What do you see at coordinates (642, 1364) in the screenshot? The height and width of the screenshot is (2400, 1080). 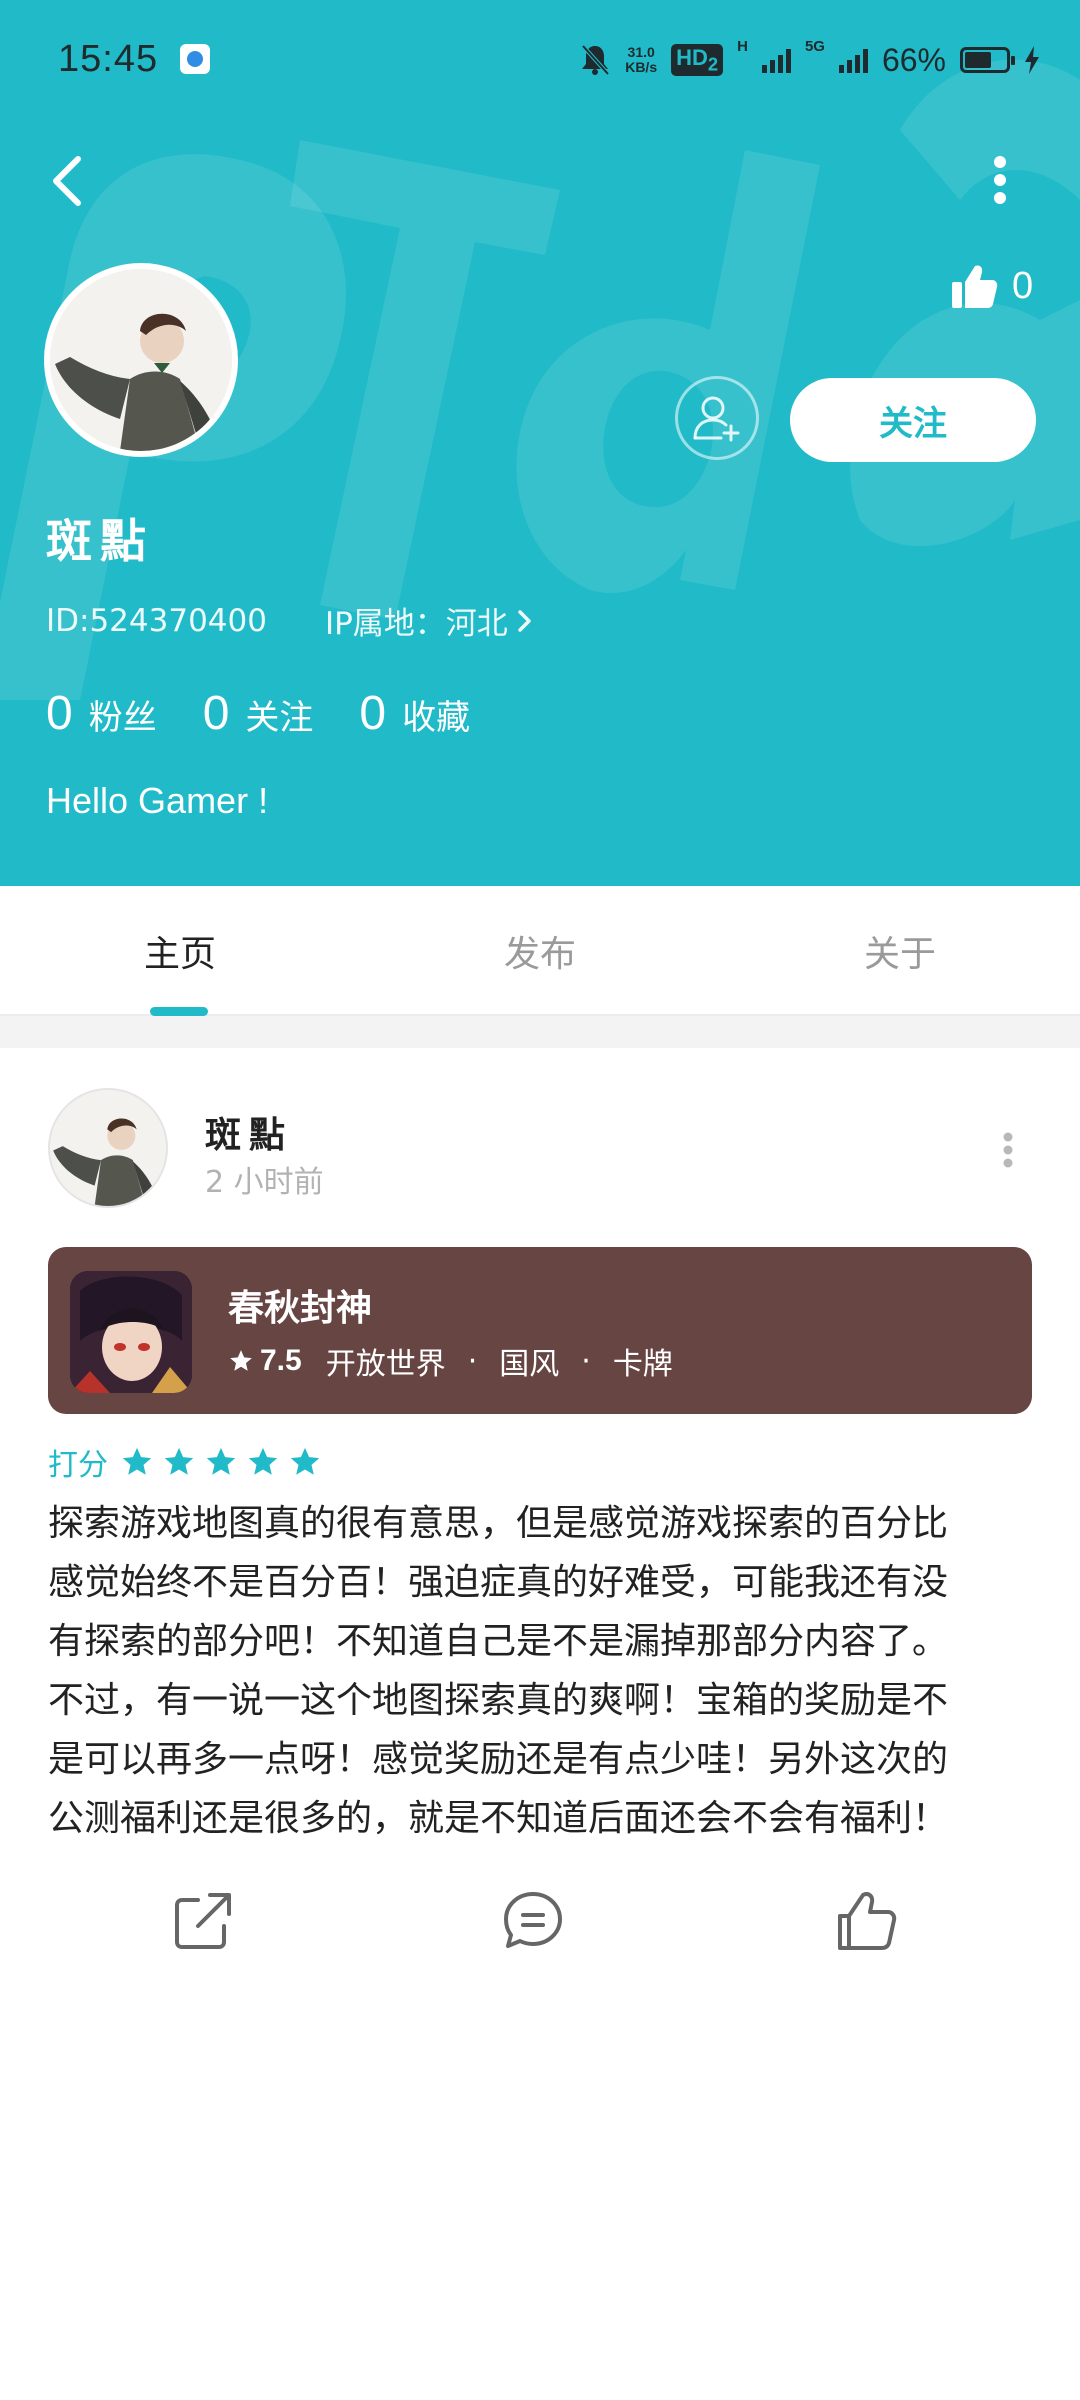 I see `game-tag: 卡牌` at bounding box center [642, 1364].